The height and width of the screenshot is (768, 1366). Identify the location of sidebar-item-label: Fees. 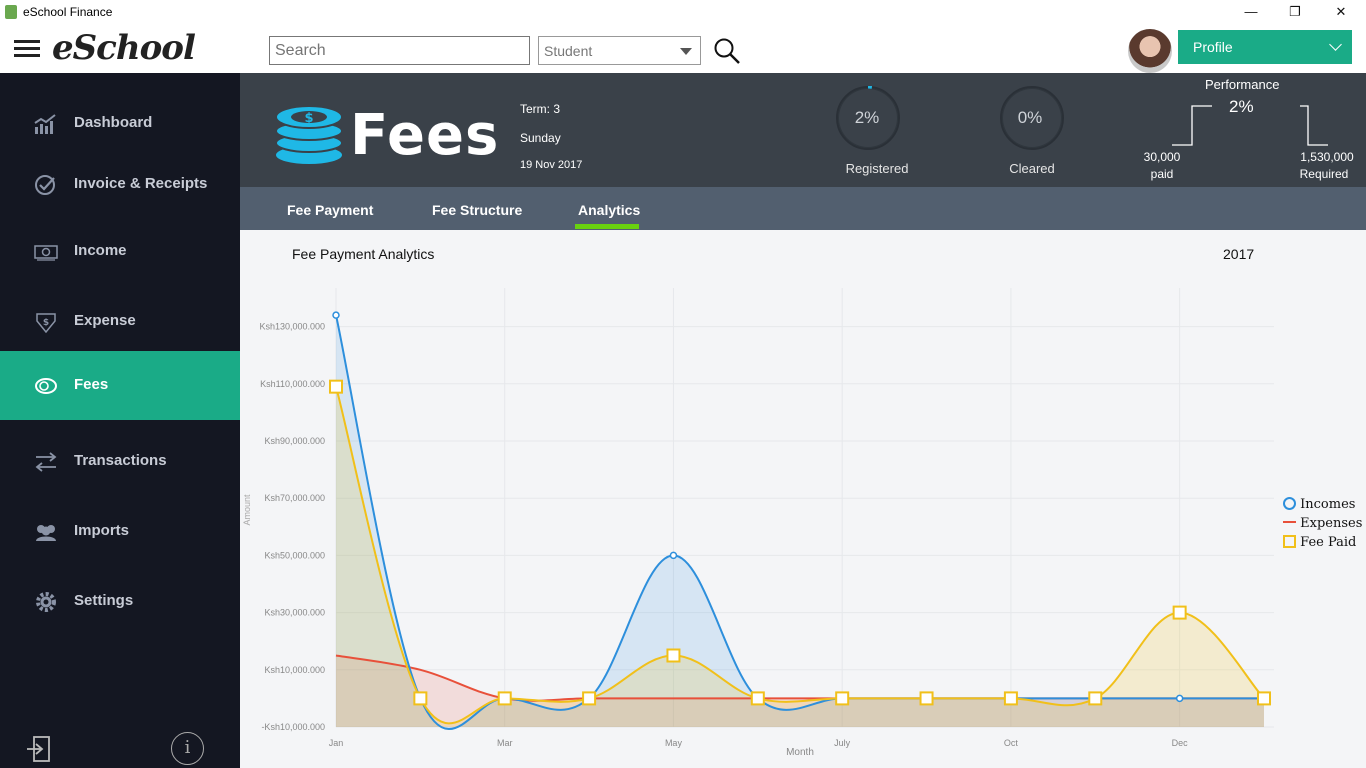
(91, 384).